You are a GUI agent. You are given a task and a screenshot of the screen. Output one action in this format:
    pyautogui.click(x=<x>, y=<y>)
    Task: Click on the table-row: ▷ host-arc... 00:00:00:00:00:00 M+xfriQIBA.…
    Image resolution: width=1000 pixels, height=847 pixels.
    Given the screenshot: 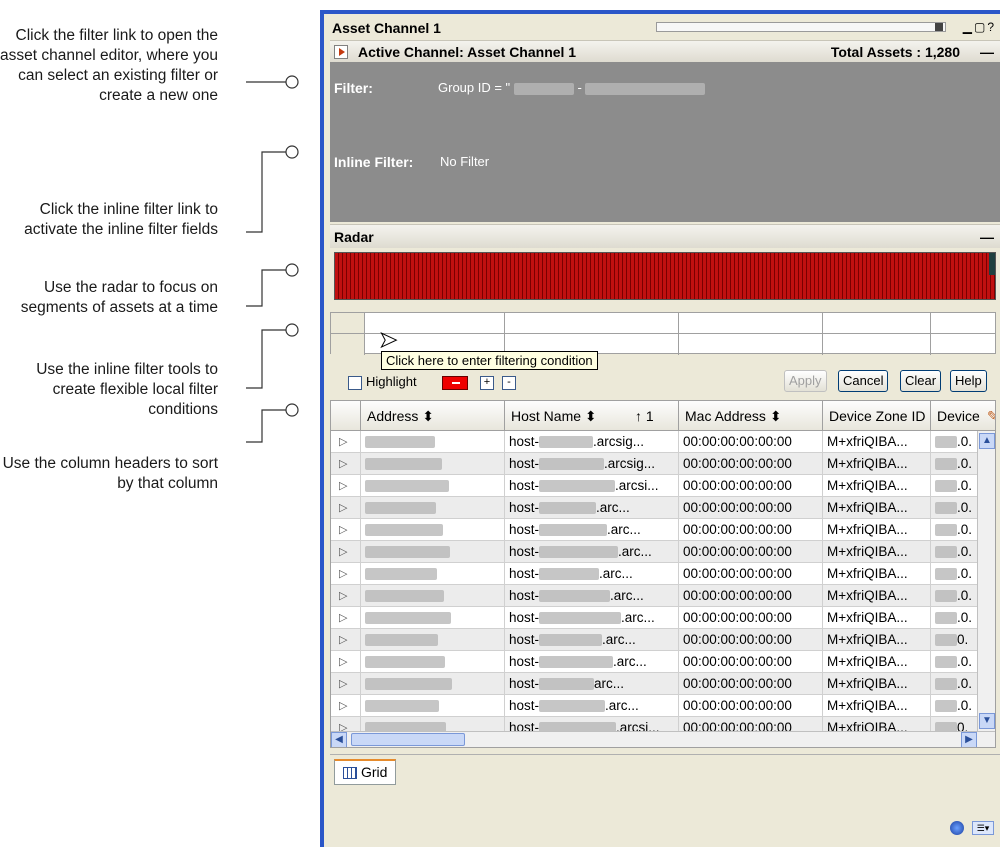 What is the action you would take?
    pyautogui.click(x=654, y=684)
    